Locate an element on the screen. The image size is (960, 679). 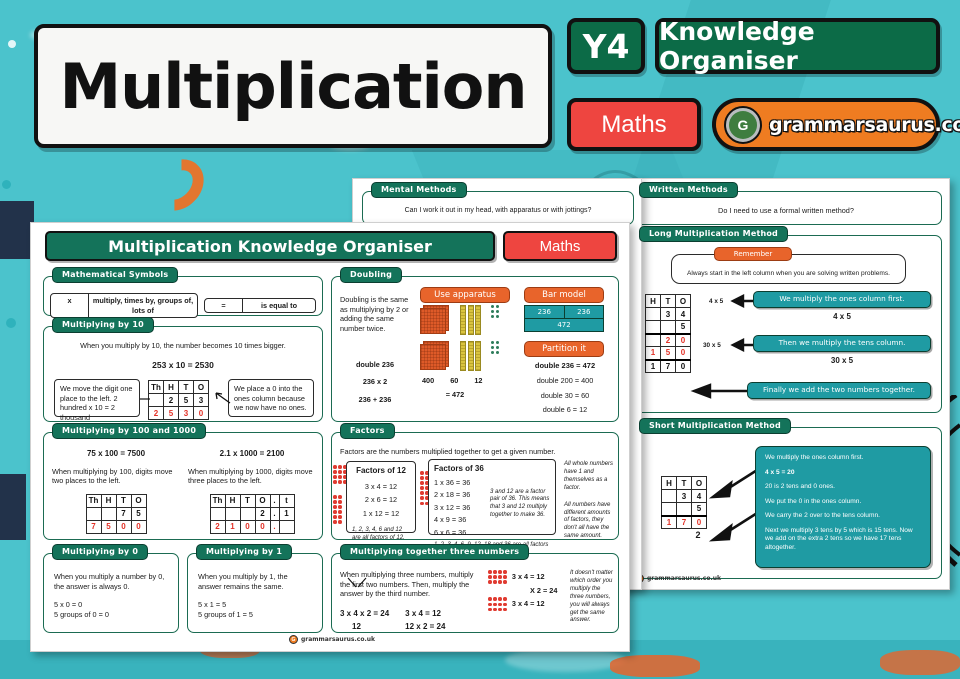
by-ten-arrow-left is located at coordinates (145, 399).